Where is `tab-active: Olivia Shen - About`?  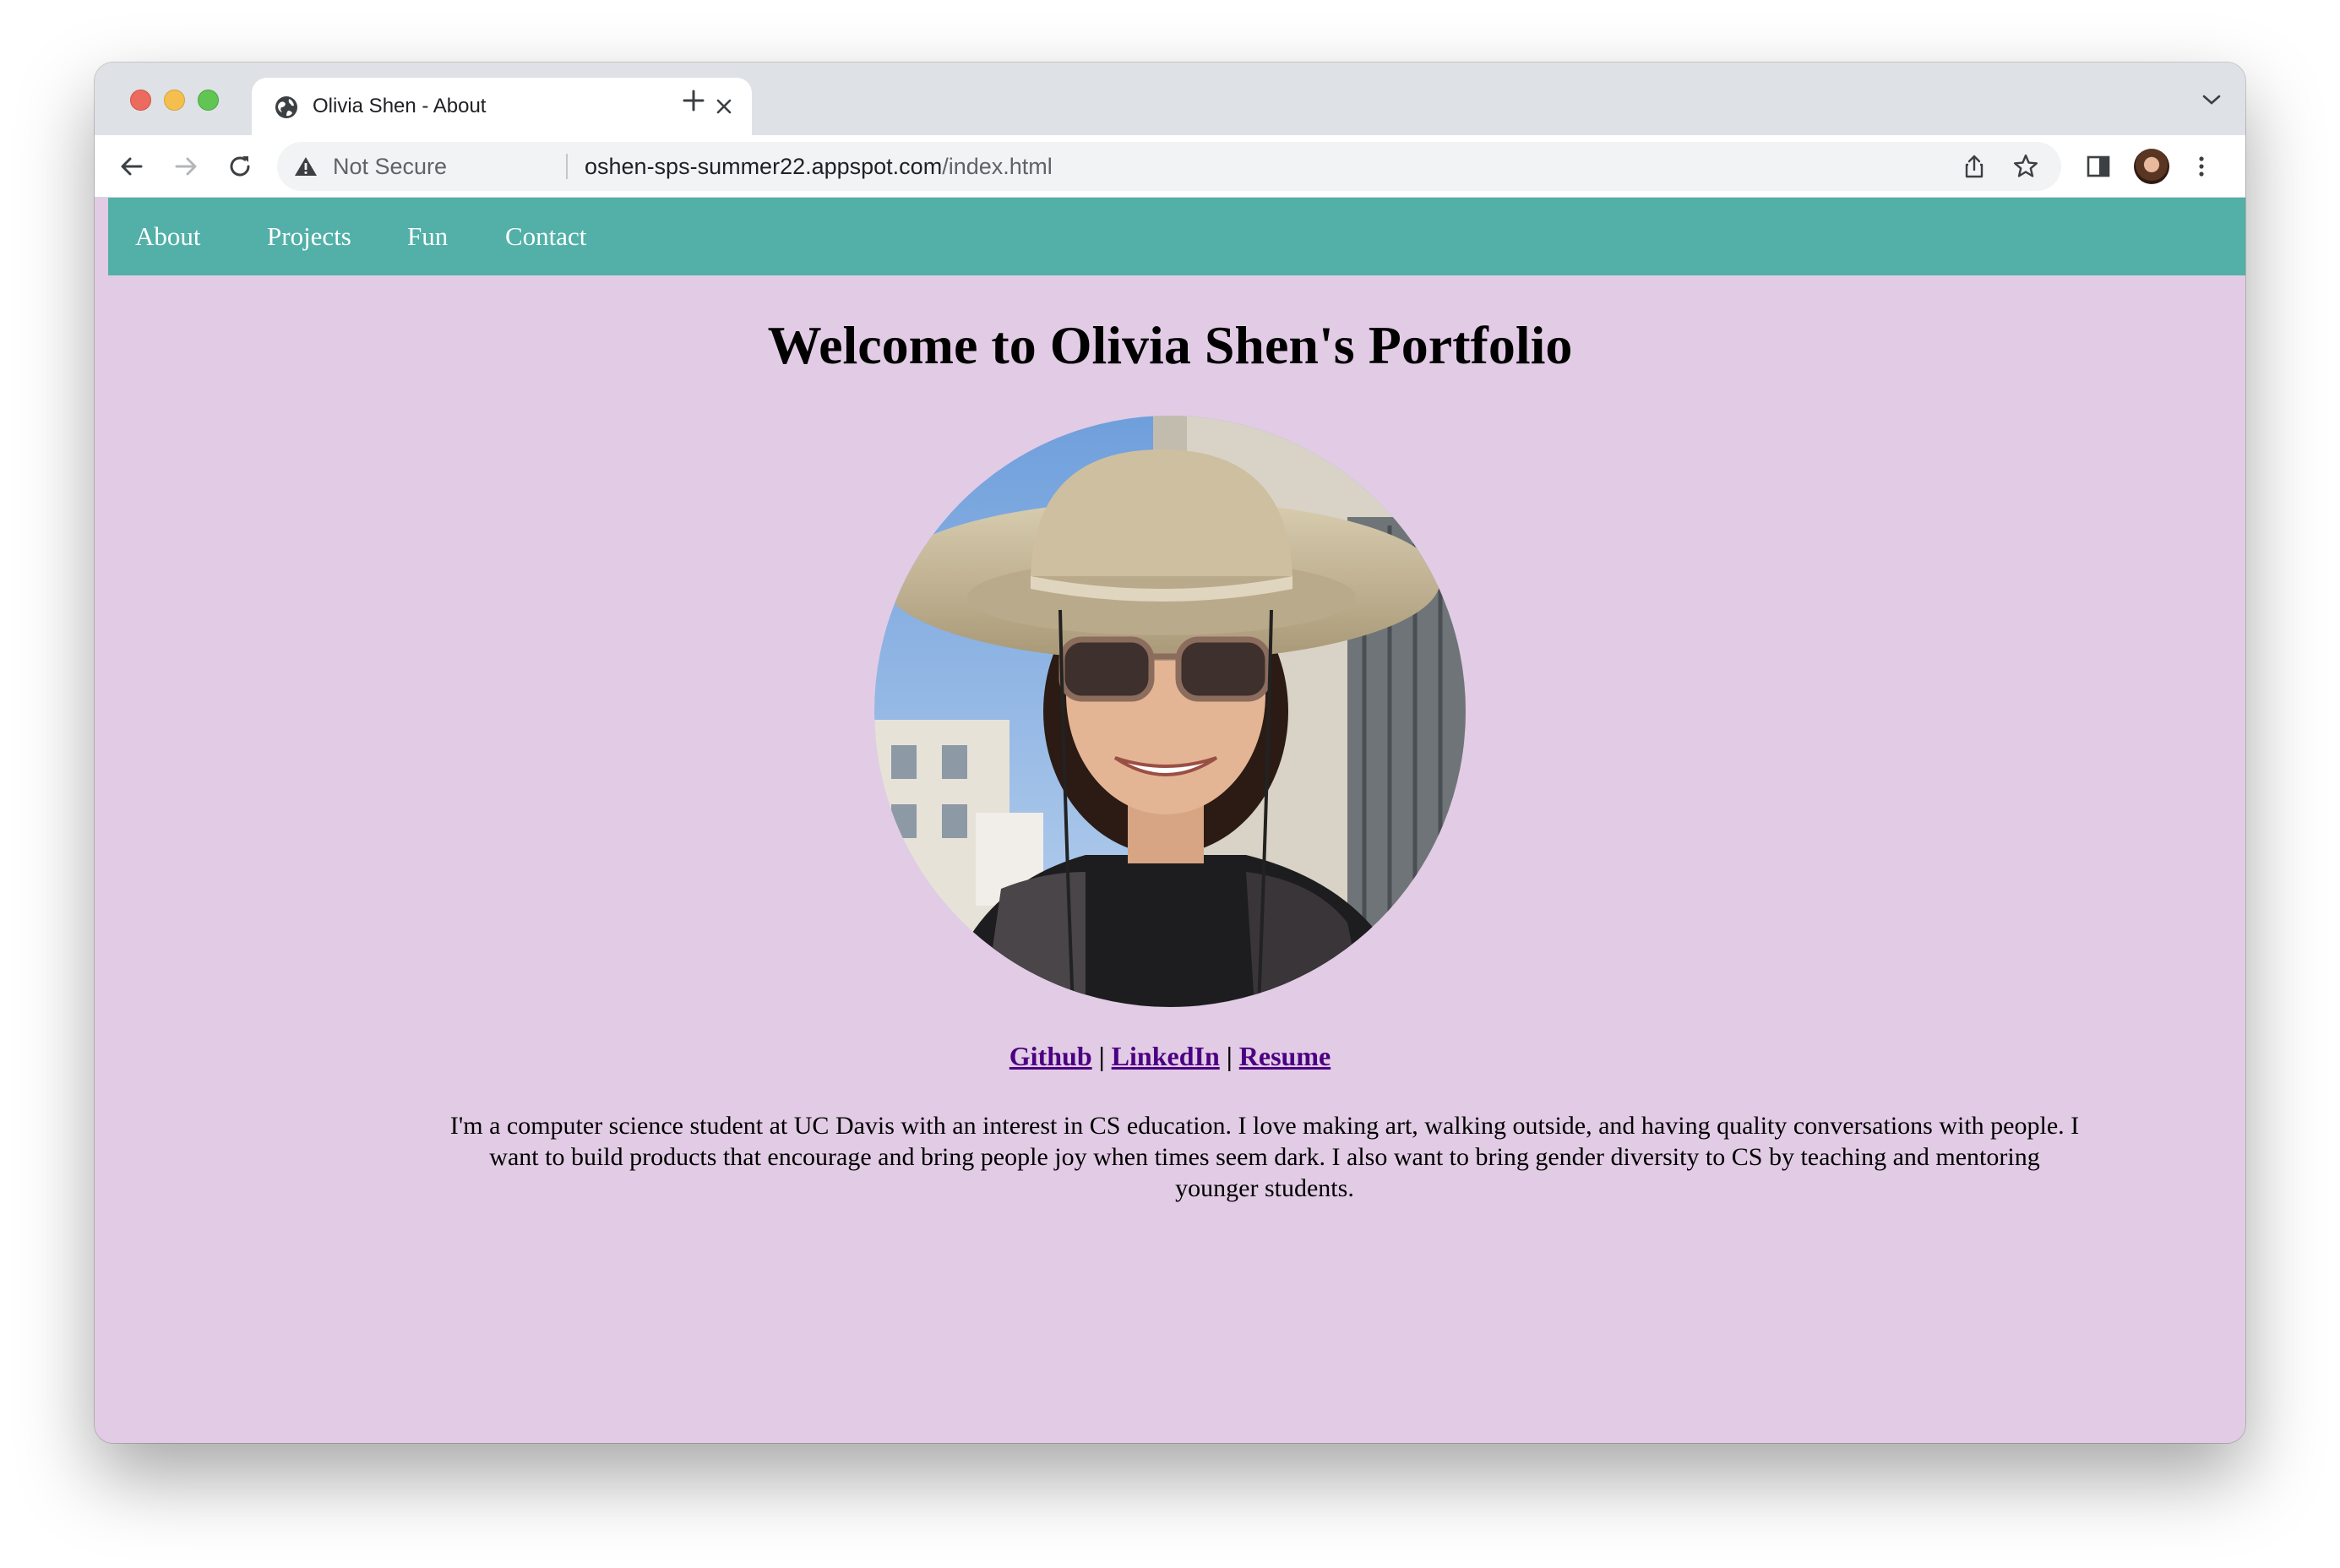 tab-active: Olivia Shen - About is located at coordinates (502, 106).